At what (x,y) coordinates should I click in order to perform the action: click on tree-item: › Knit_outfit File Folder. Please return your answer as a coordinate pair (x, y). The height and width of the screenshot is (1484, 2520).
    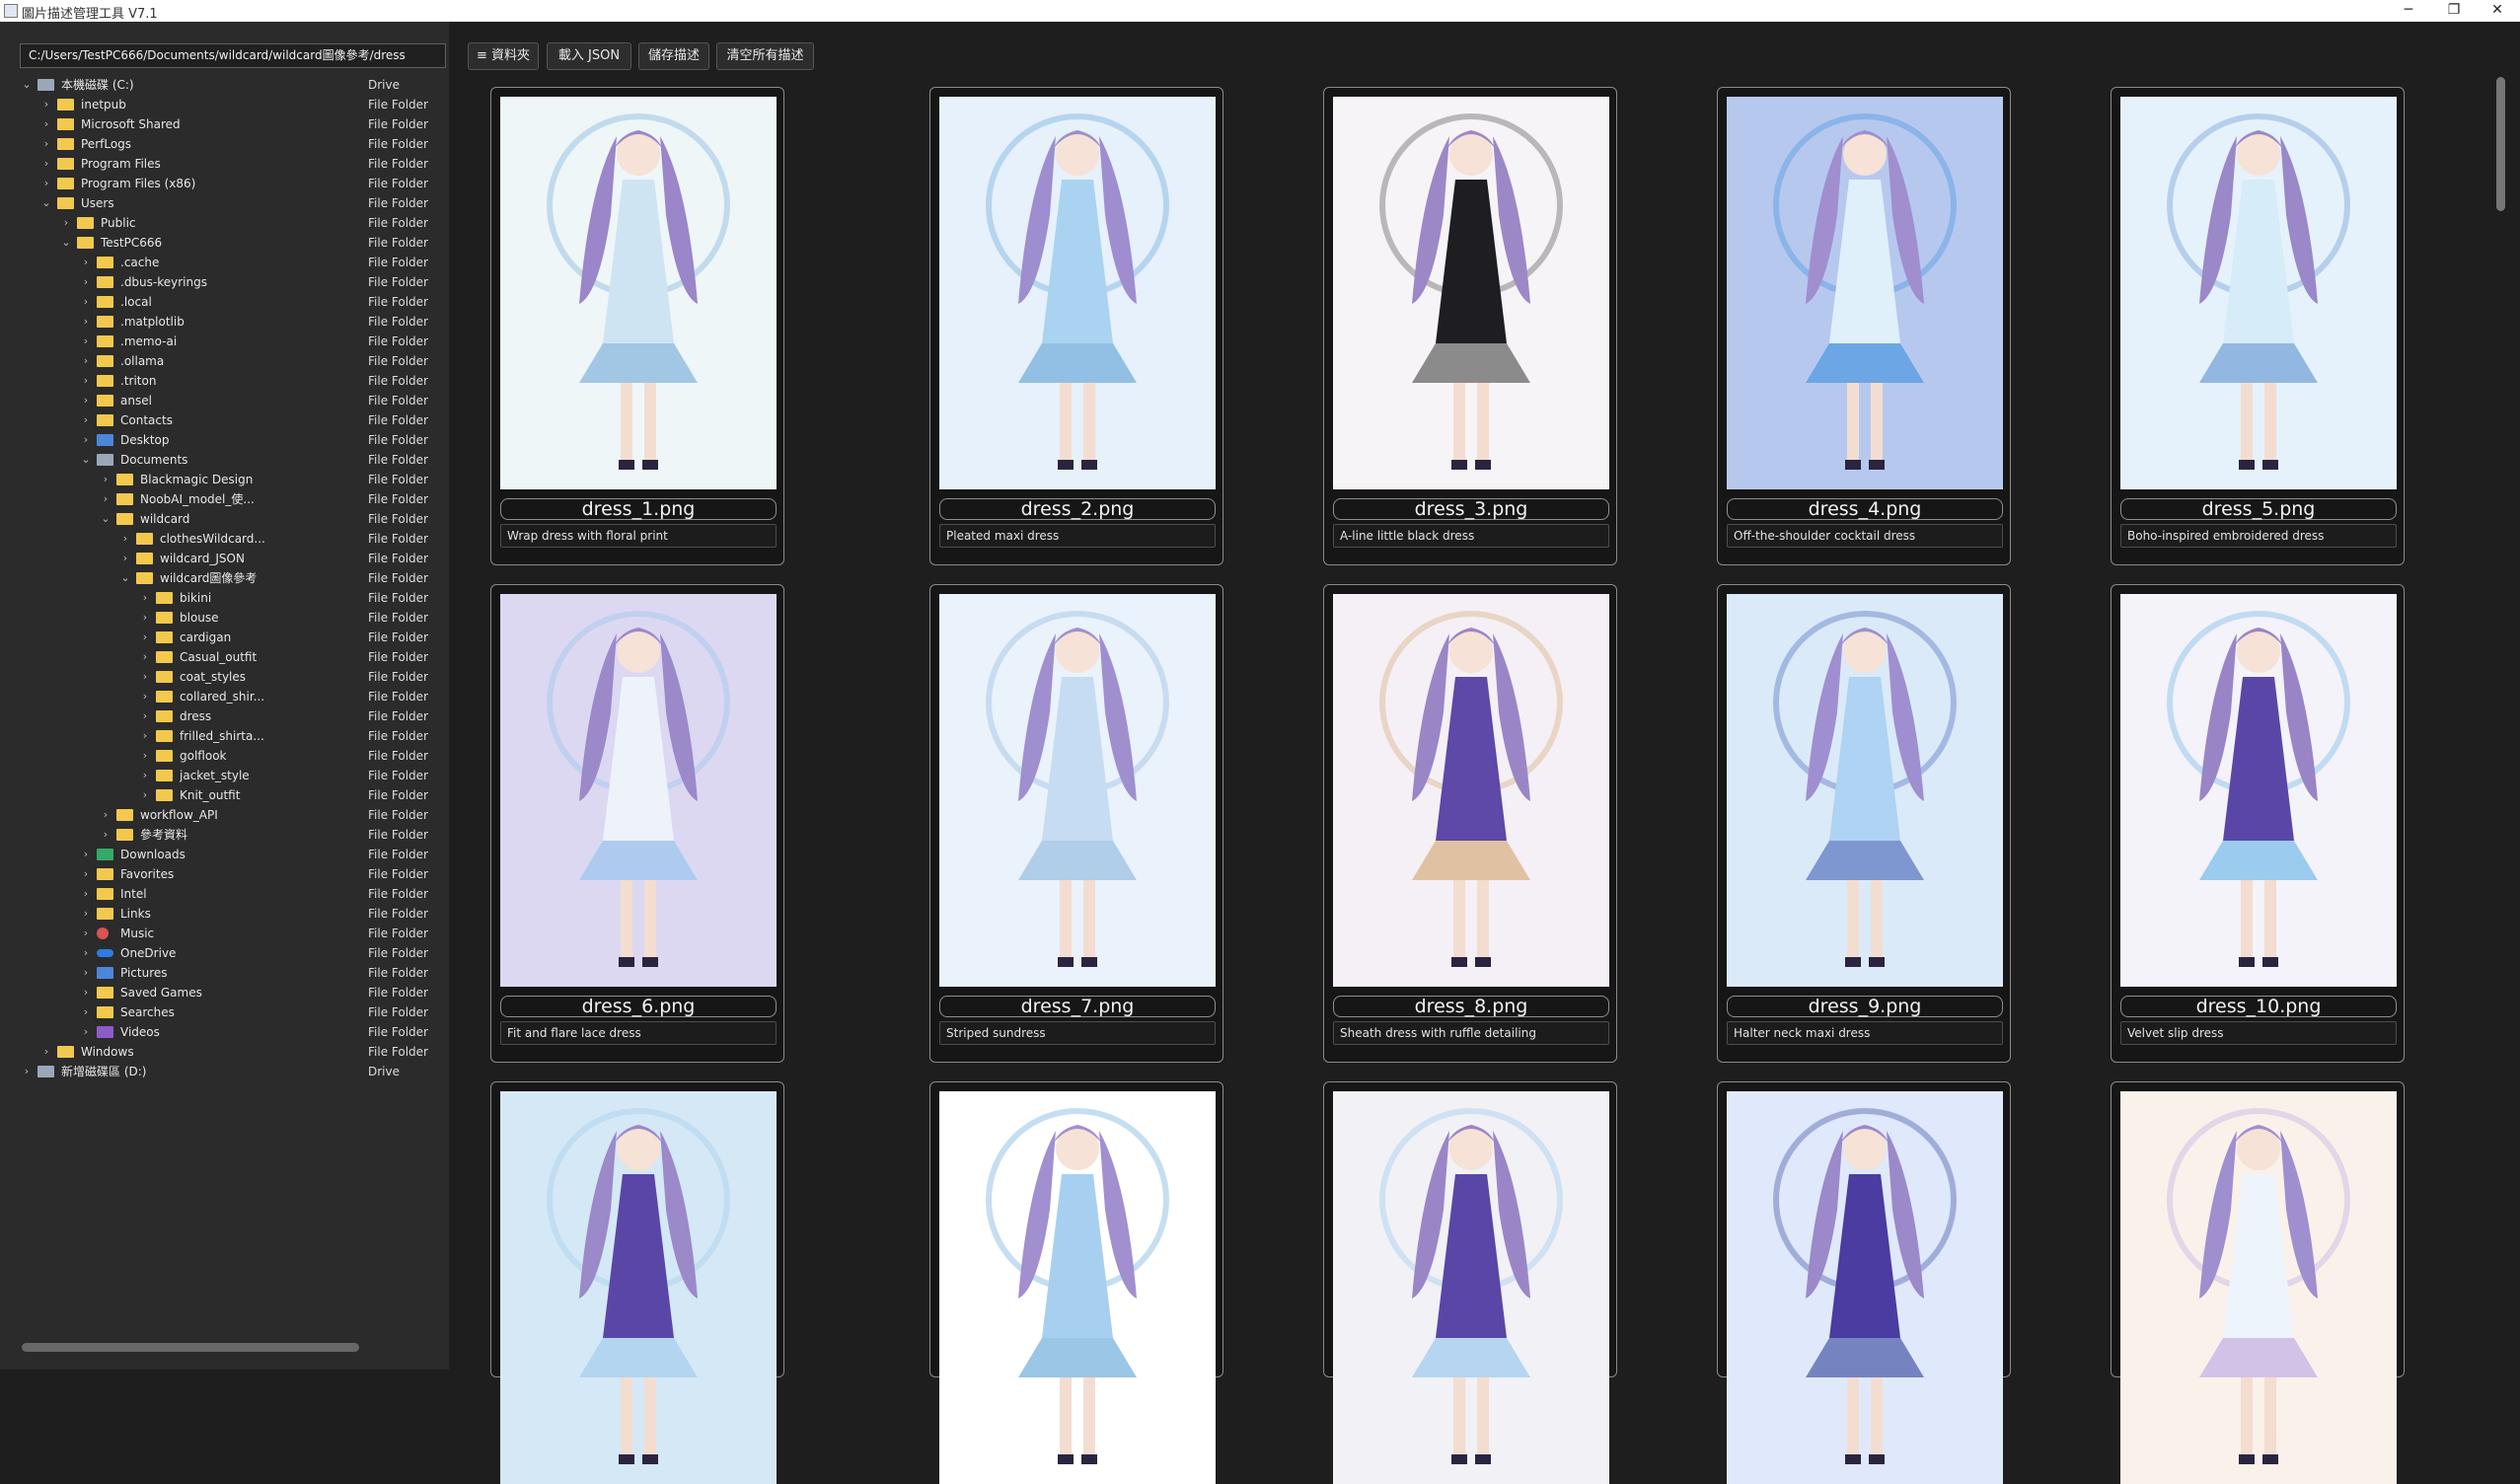
    Looking at the image, I should click on (232, 795).